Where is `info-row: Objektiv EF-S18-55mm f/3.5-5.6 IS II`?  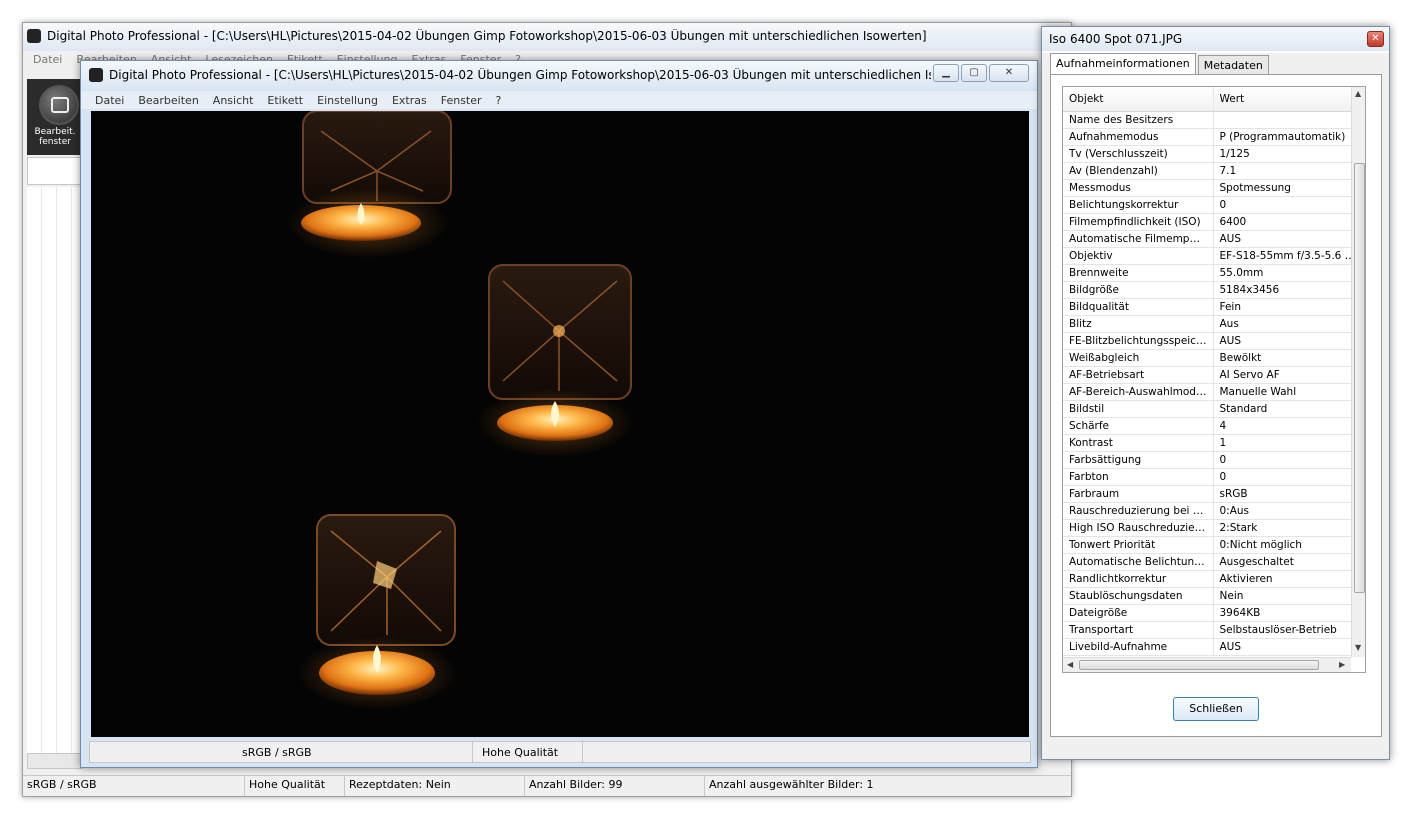
info-row: Objektiv EF-S18-55mm f/3.5-5.6 IS II is located at coordinates (1213, 256).